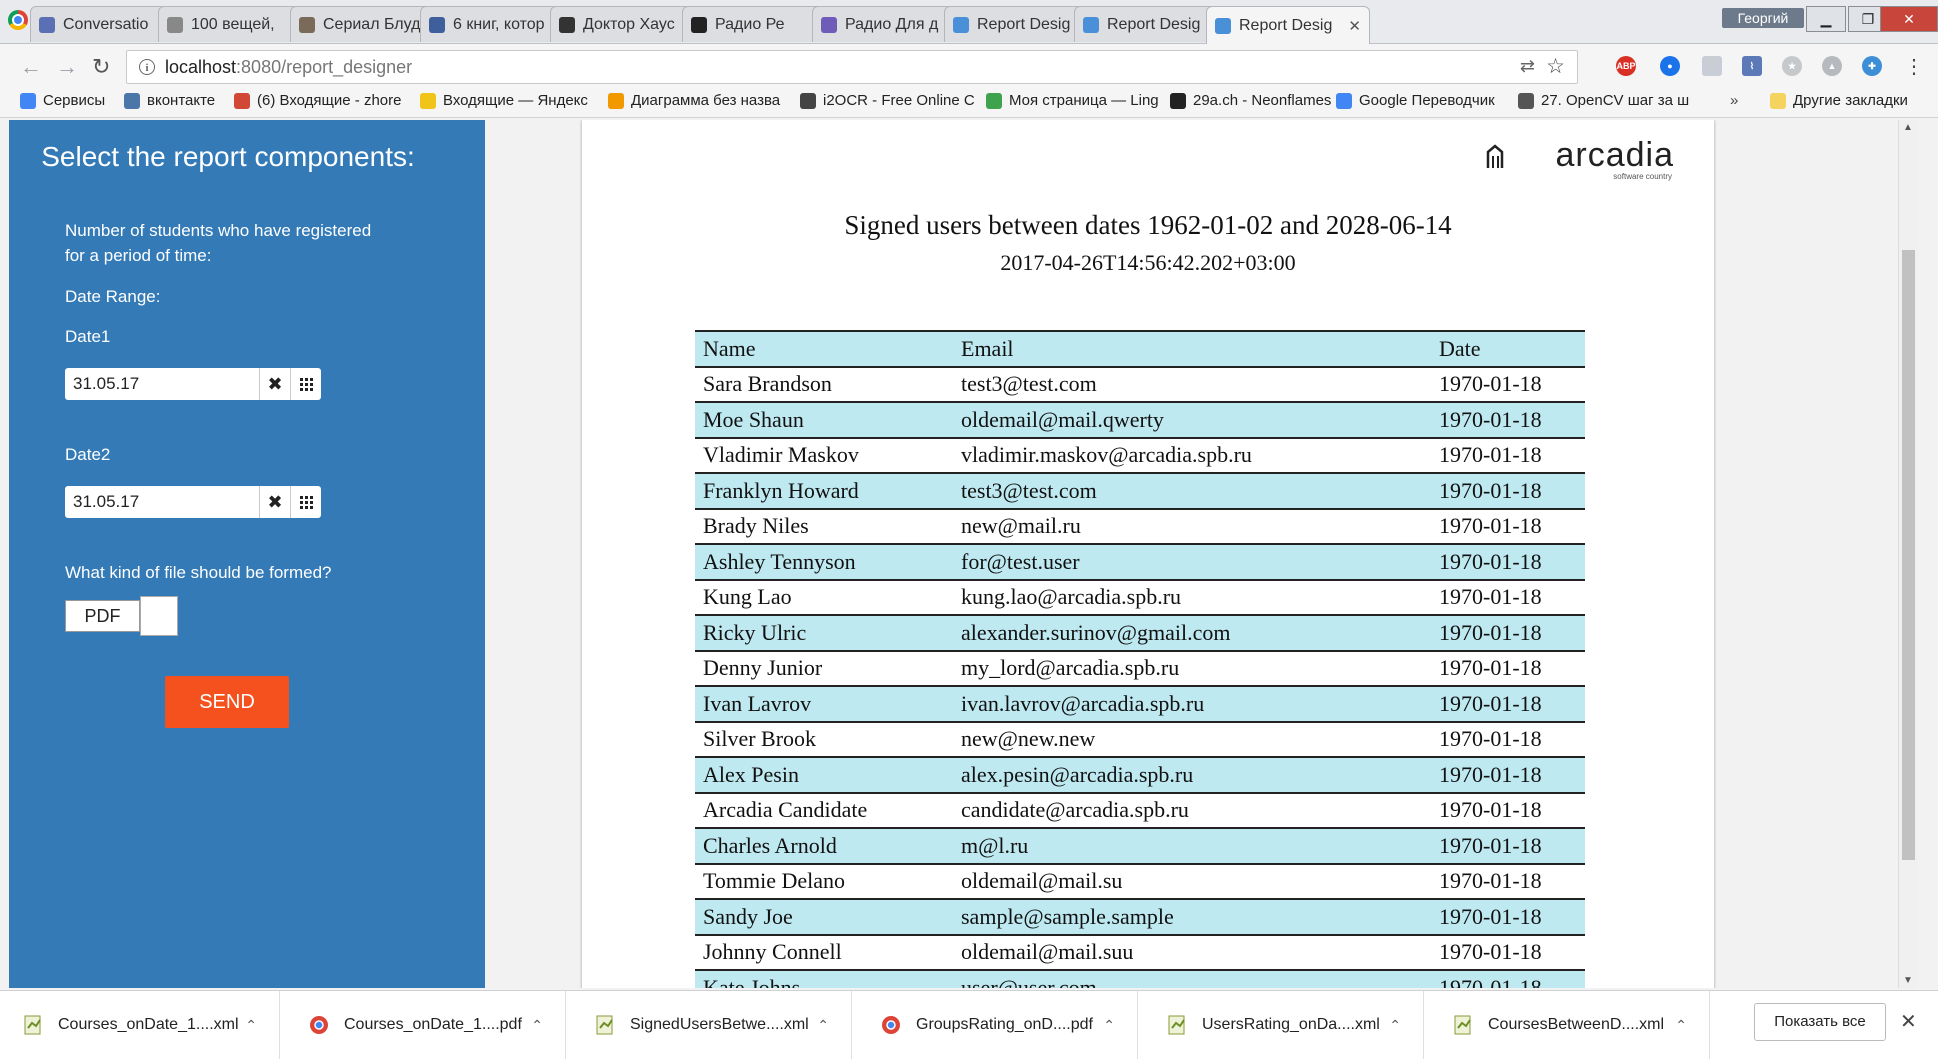  I want to click on column-header-email: Email, so click(1192, 349).